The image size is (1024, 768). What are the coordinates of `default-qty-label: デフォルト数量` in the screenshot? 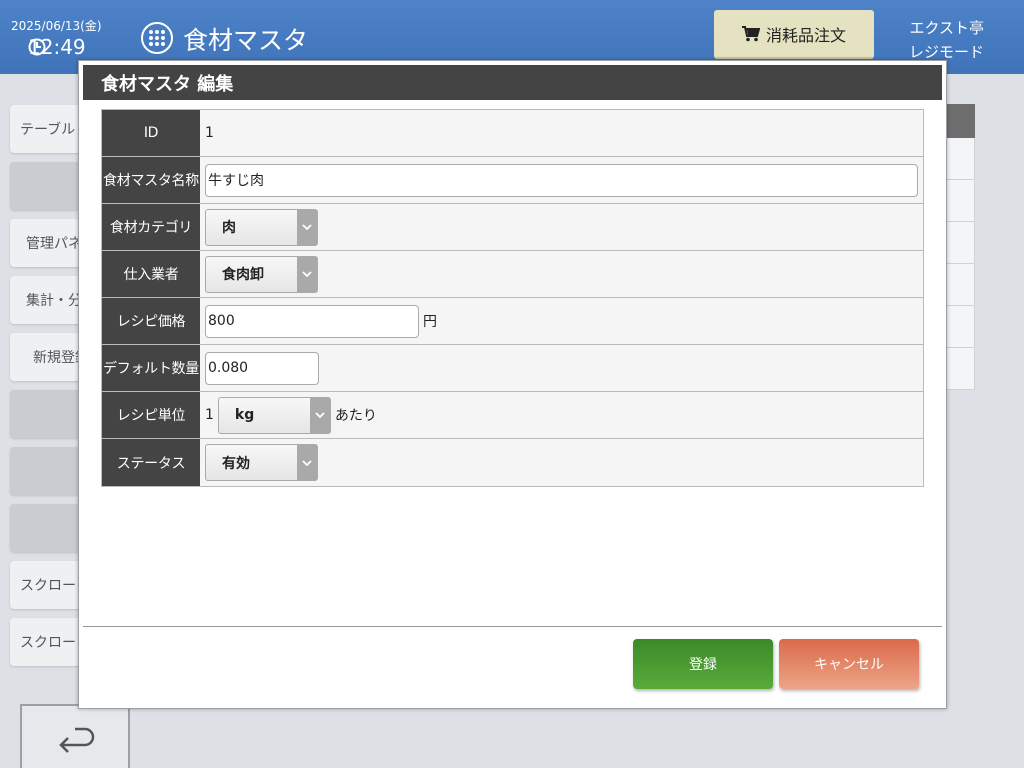 It's located at (151, 368).